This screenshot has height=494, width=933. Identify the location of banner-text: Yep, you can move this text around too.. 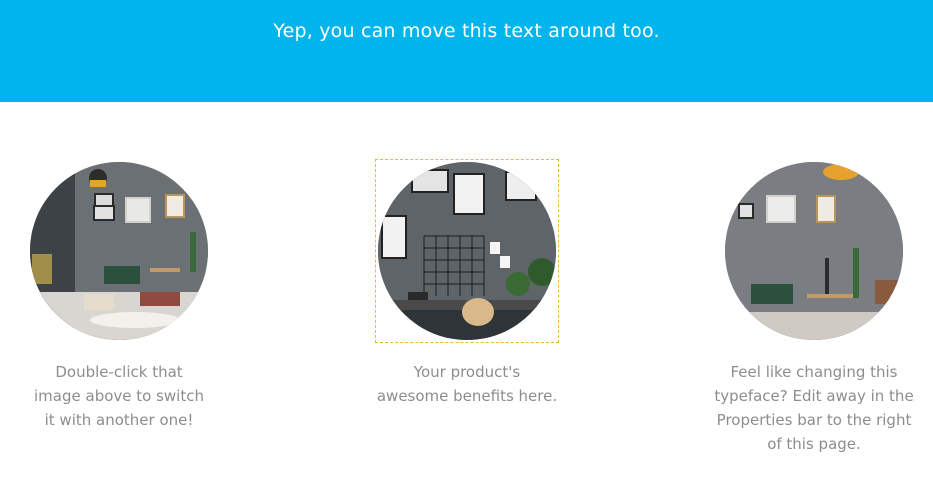
(466, 31).